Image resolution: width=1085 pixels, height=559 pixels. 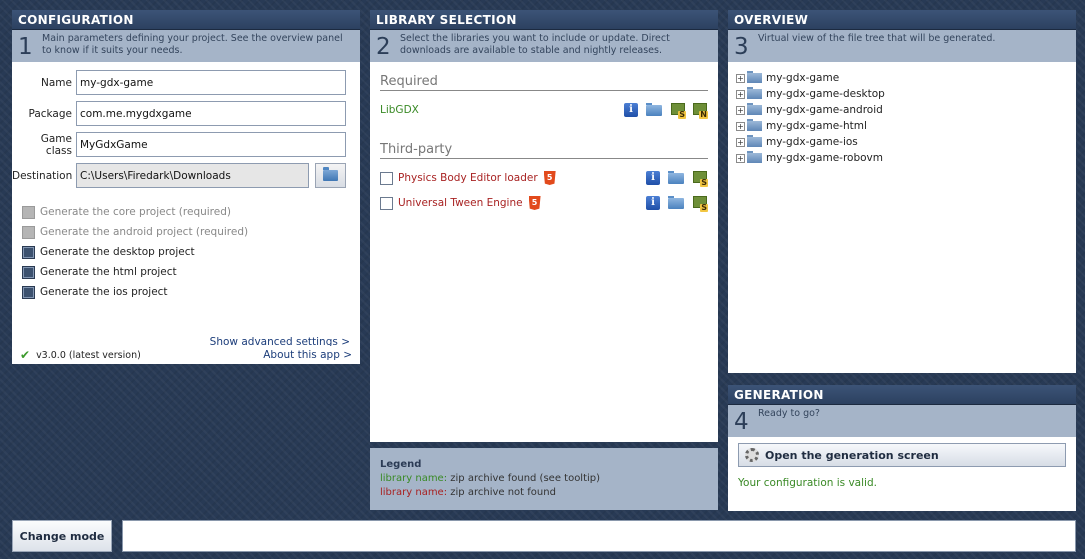 What do you see at coordinates (211, 82) in the screenshot?
I see `name-input` at bounding box center [211, 82].